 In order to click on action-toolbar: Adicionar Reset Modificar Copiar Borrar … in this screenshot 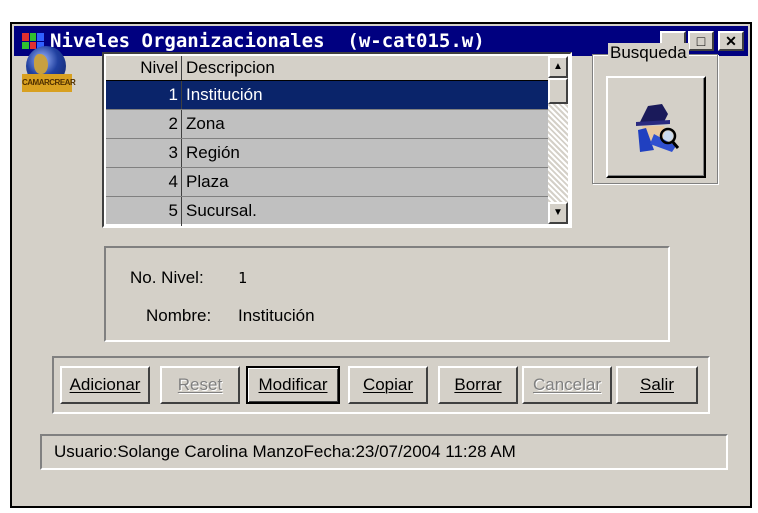, I will do `click(381, 385)`.